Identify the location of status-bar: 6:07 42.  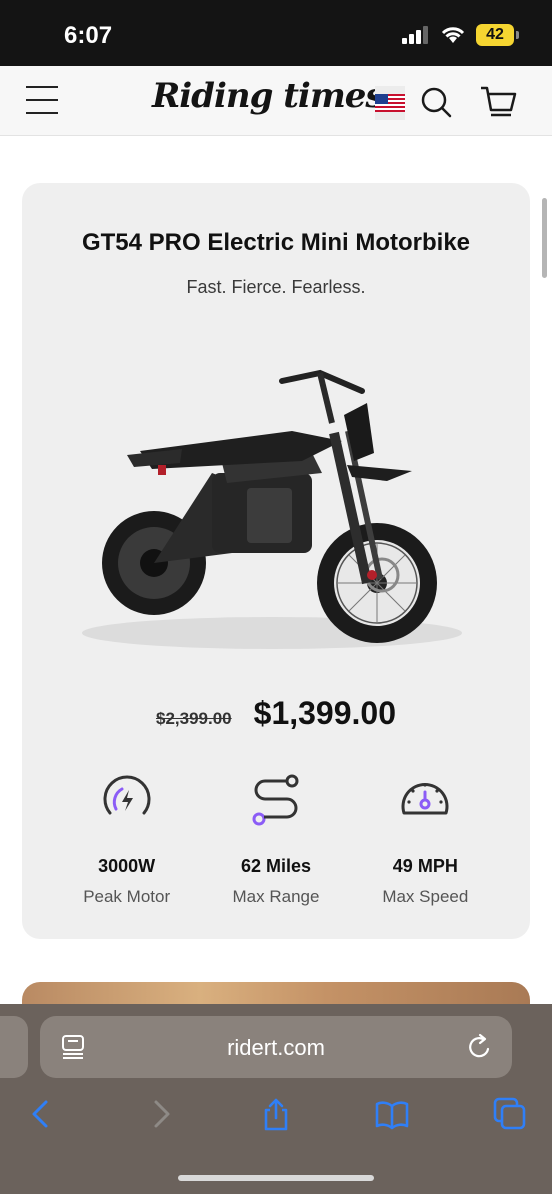
(276, 33).